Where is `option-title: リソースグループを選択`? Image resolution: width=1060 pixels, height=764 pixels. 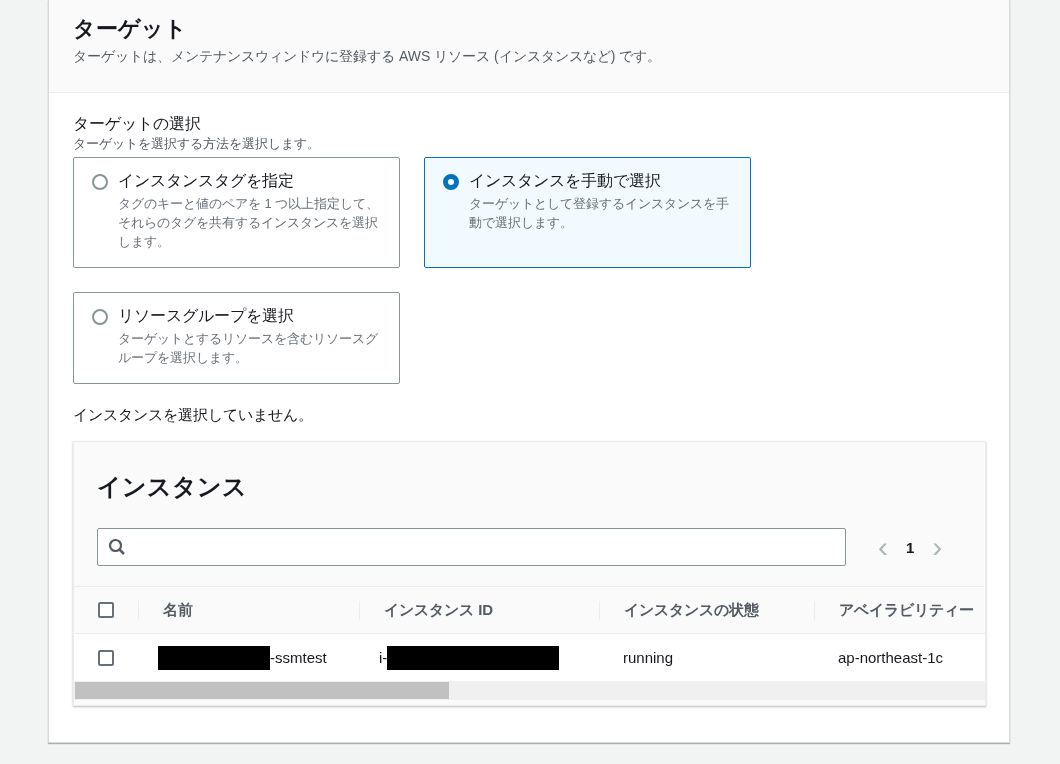
option-title: リソースグループを選択 is located at coordinates (206, 316).